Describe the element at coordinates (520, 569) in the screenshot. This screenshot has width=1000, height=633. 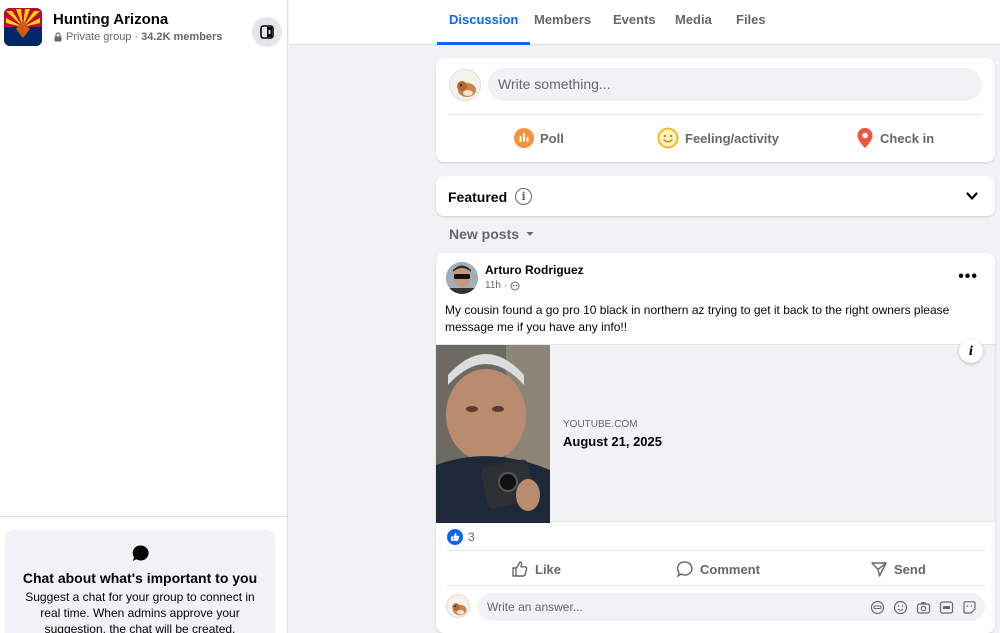
I see `thumbs-up-outline-icon` at that location.